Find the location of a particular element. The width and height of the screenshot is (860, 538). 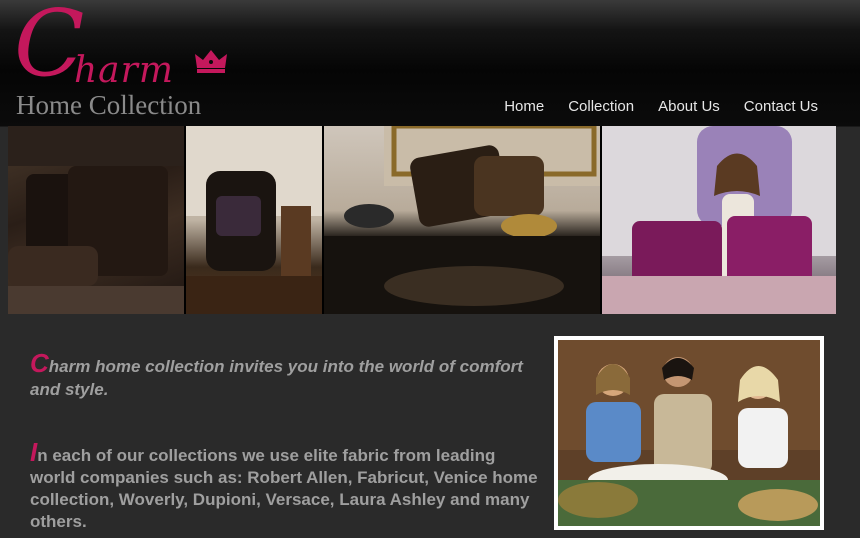

crown-icon is located at coordinates (211, 61).